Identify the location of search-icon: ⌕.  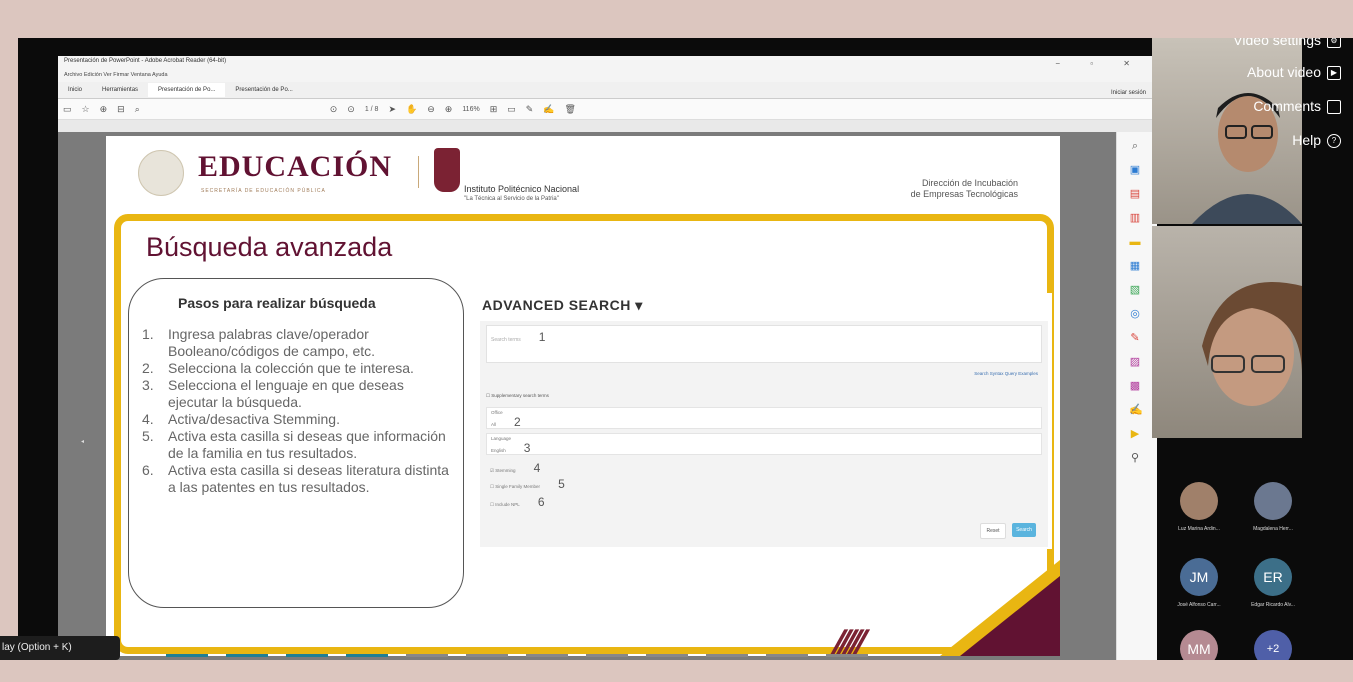
(137, 109).